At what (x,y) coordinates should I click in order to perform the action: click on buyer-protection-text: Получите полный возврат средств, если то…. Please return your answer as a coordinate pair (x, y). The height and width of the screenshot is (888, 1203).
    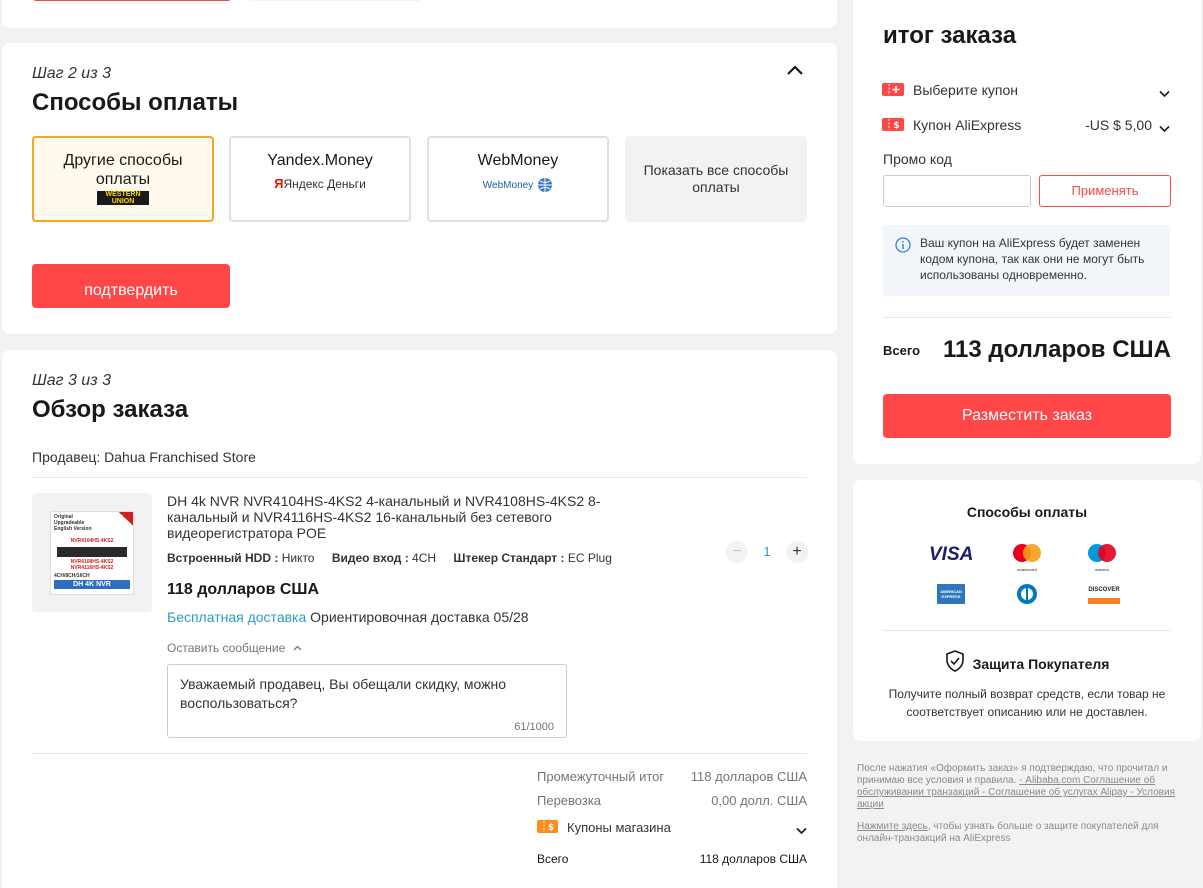
    Looking at the image, I should click on (1027, 703).